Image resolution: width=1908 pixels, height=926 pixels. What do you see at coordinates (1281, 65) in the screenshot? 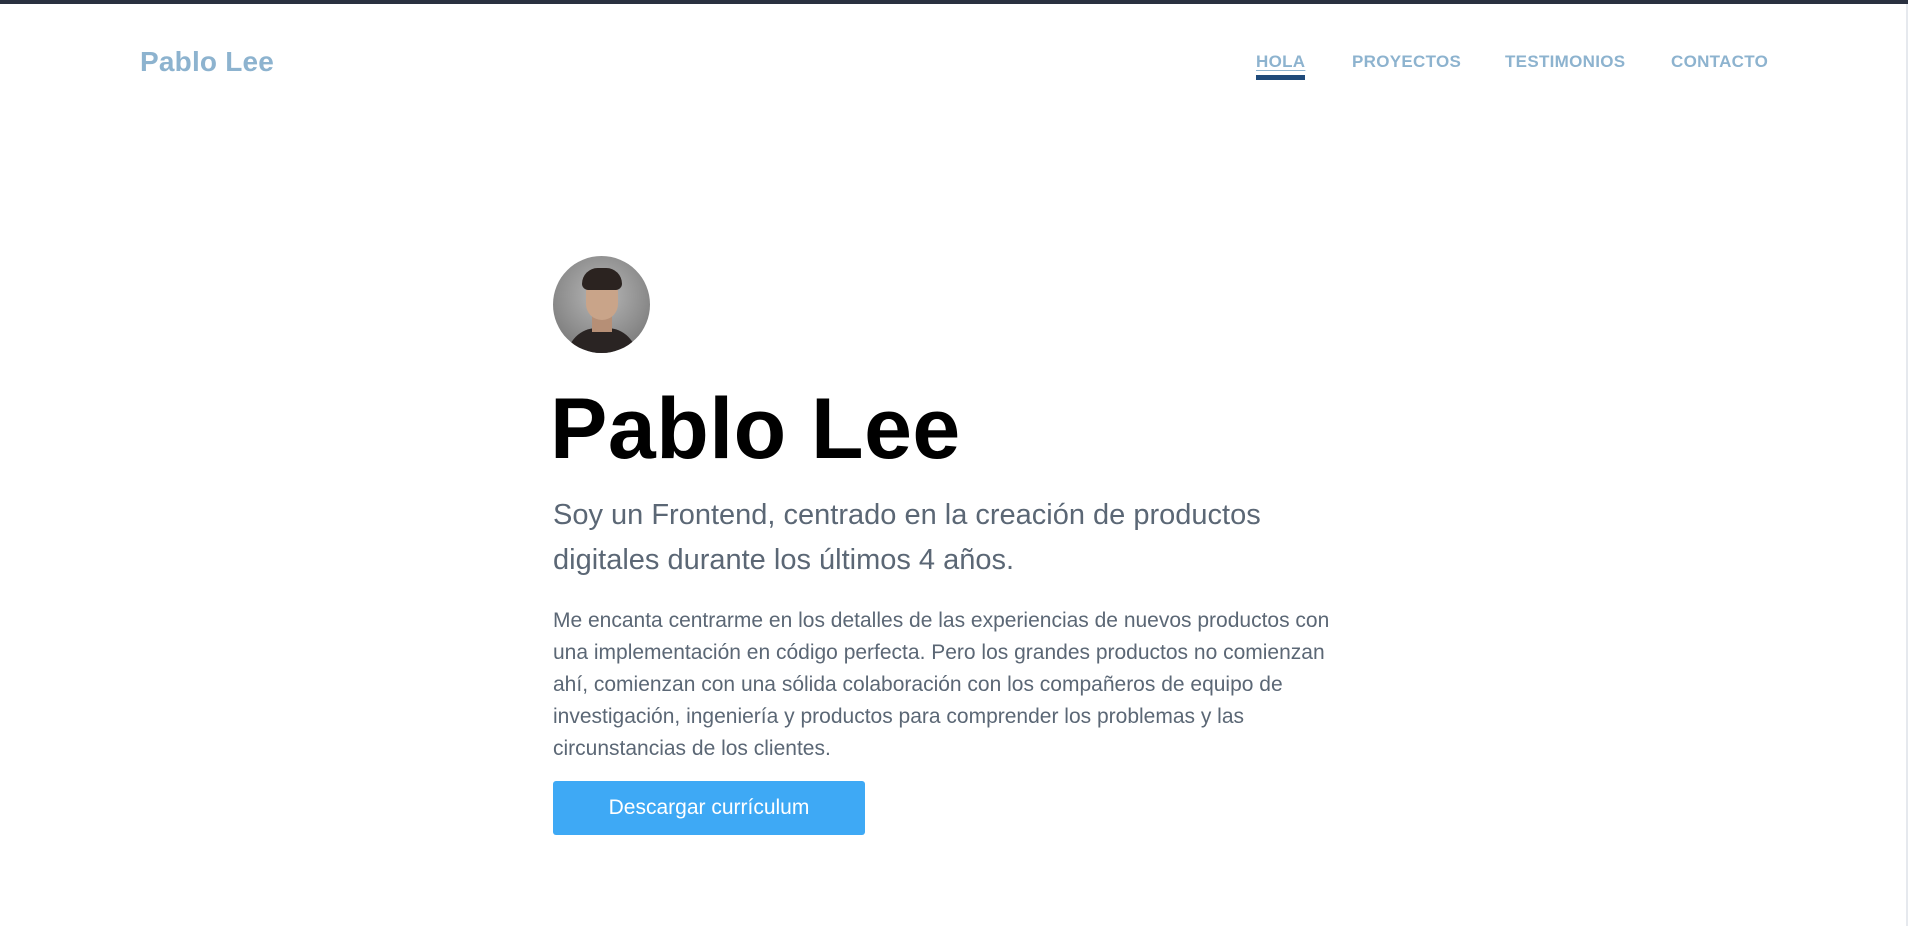
I see `nav-item-hola: HOLA` at bounding box center [1281, 65].